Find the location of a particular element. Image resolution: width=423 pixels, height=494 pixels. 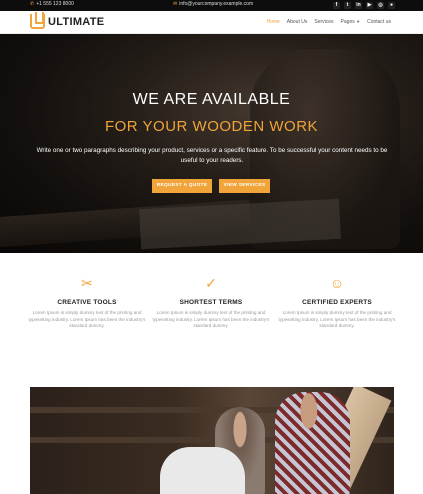

twitter-icon: t is located at coordinates (347, 5).